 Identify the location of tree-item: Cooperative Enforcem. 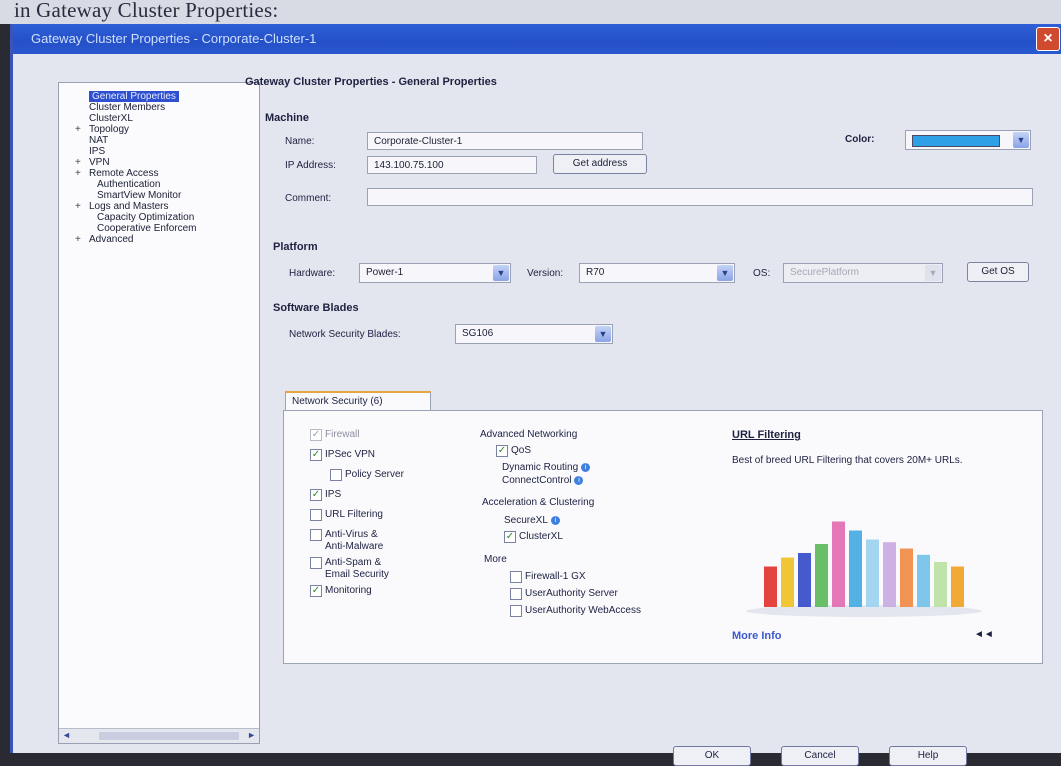
(143, 228).